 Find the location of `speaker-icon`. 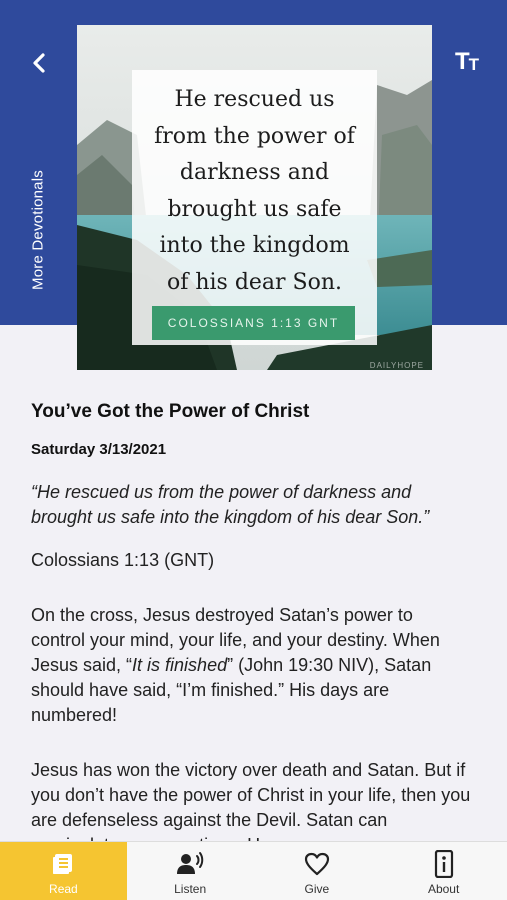

speaker-icon is located at coordinates (190, 864).